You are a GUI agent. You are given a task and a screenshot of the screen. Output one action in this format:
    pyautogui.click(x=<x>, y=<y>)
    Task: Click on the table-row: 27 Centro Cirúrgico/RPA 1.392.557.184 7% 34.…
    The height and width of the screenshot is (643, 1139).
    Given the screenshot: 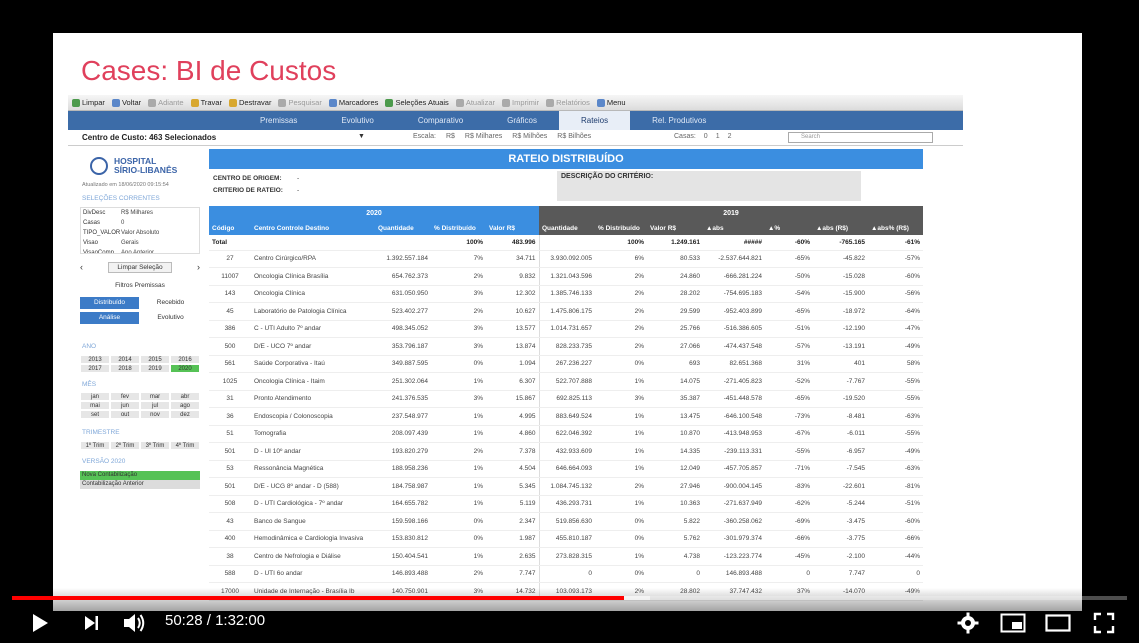 What is the action you would take?
    pyautogui.click(x=566, y=259)
    